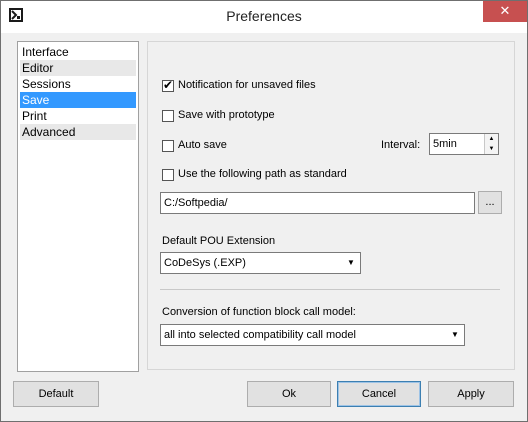 The image size is (528, 422). What do you see at coordinates (330, 289) in the screenshot?
I see `divider` at bounding box center [330, 289].